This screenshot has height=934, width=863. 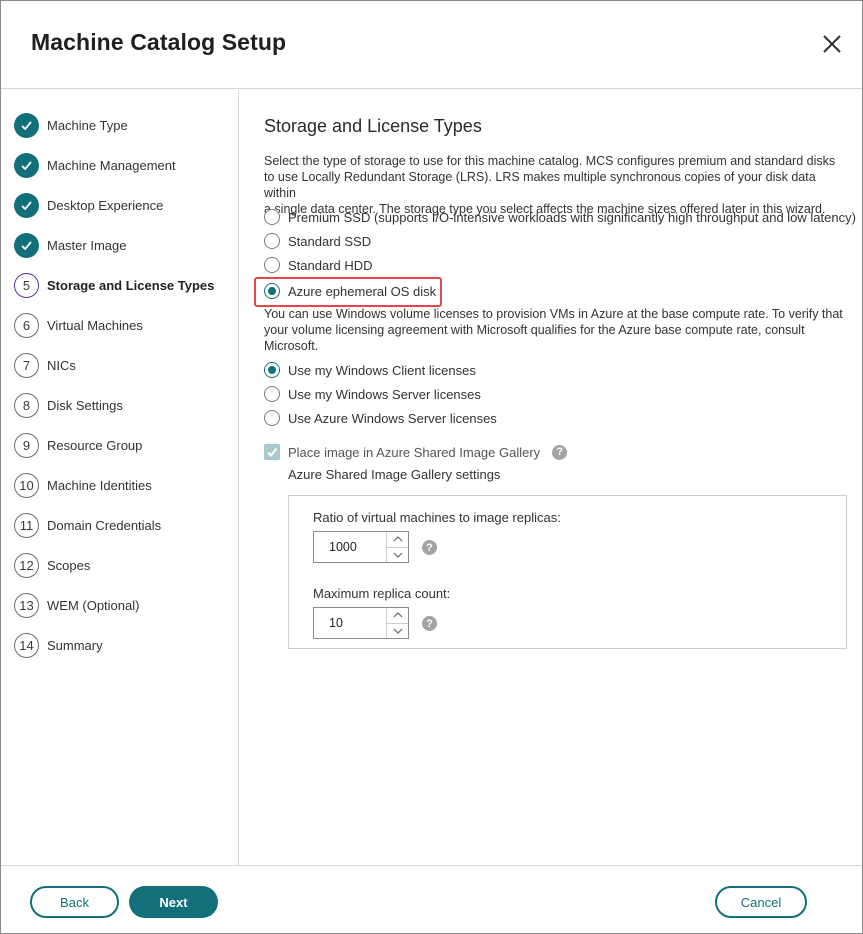 I want to click on wizard-step: Machine Management, so click(x=125, y=165).